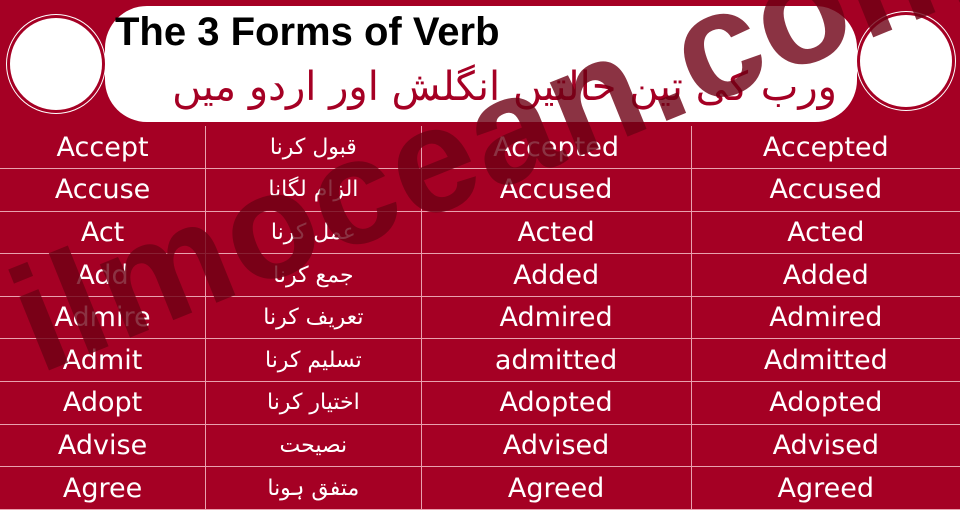 The height and width of the screenshot is (510, 960). I want to click on table-row: Act عمل کرنا Acted Acted, so click(480, 233).